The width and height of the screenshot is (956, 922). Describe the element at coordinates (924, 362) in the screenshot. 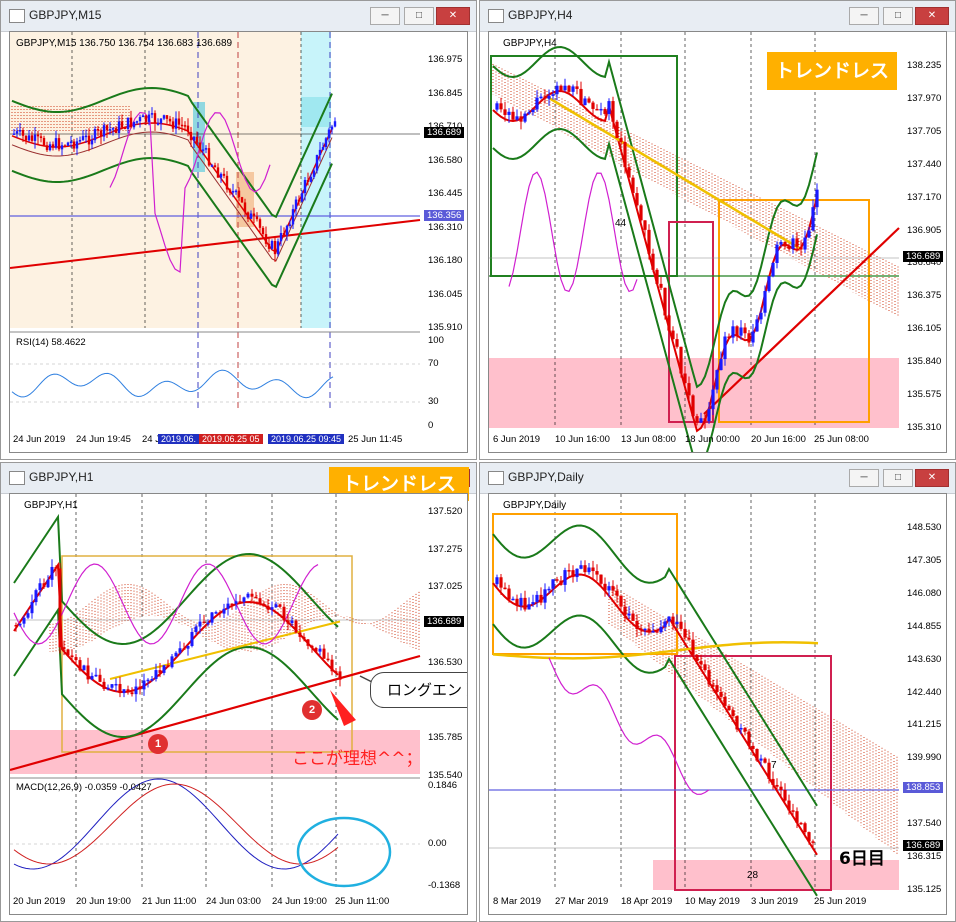

I see `price-axis-label: 135.840` at that location.